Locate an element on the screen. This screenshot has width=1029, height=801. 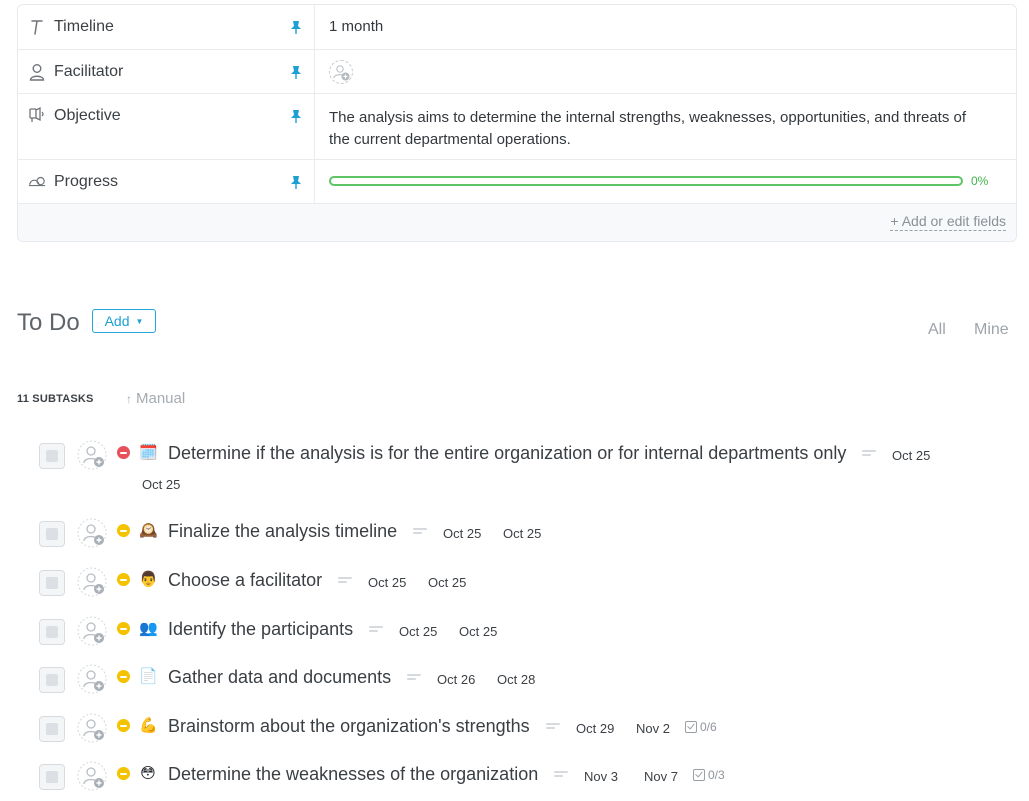
checklist-count: 0/6 is located at coordinates (701, 727).